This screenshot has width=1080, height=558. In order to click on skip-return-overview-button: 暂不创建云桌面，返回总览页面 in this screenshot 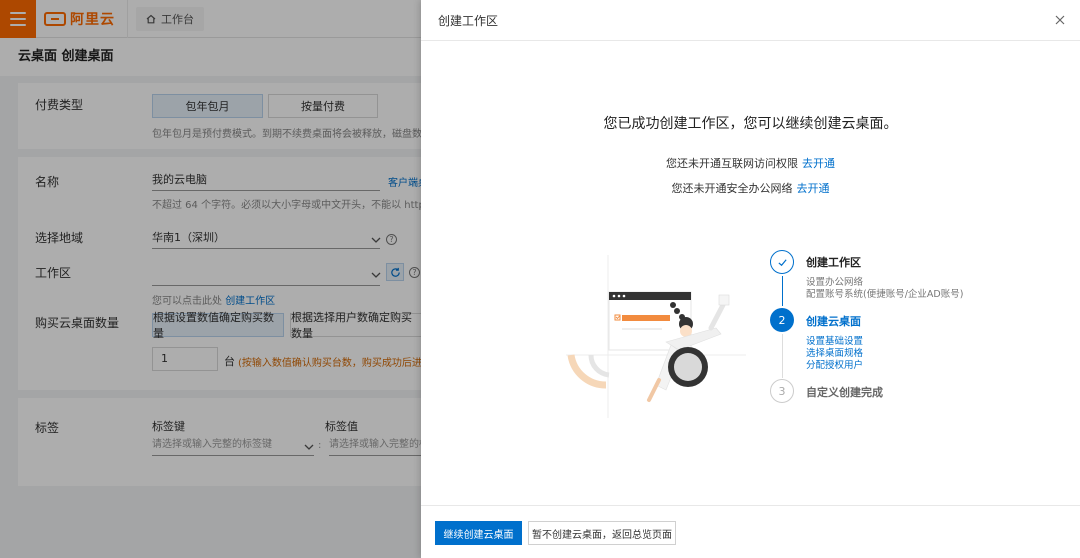, I will do `click(602, 533)`.